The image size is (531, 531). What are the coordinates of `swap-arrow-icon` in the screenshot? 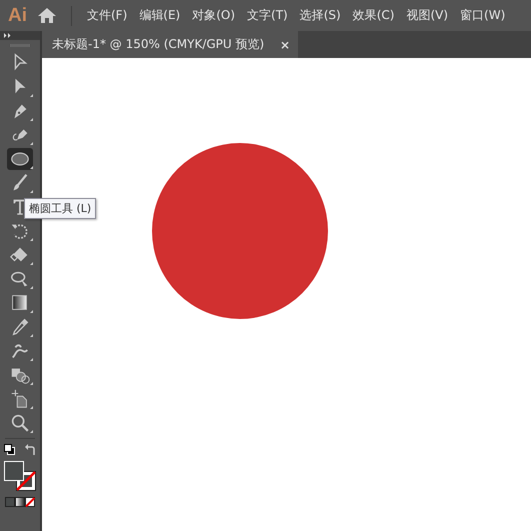 It's located at (30, 449).